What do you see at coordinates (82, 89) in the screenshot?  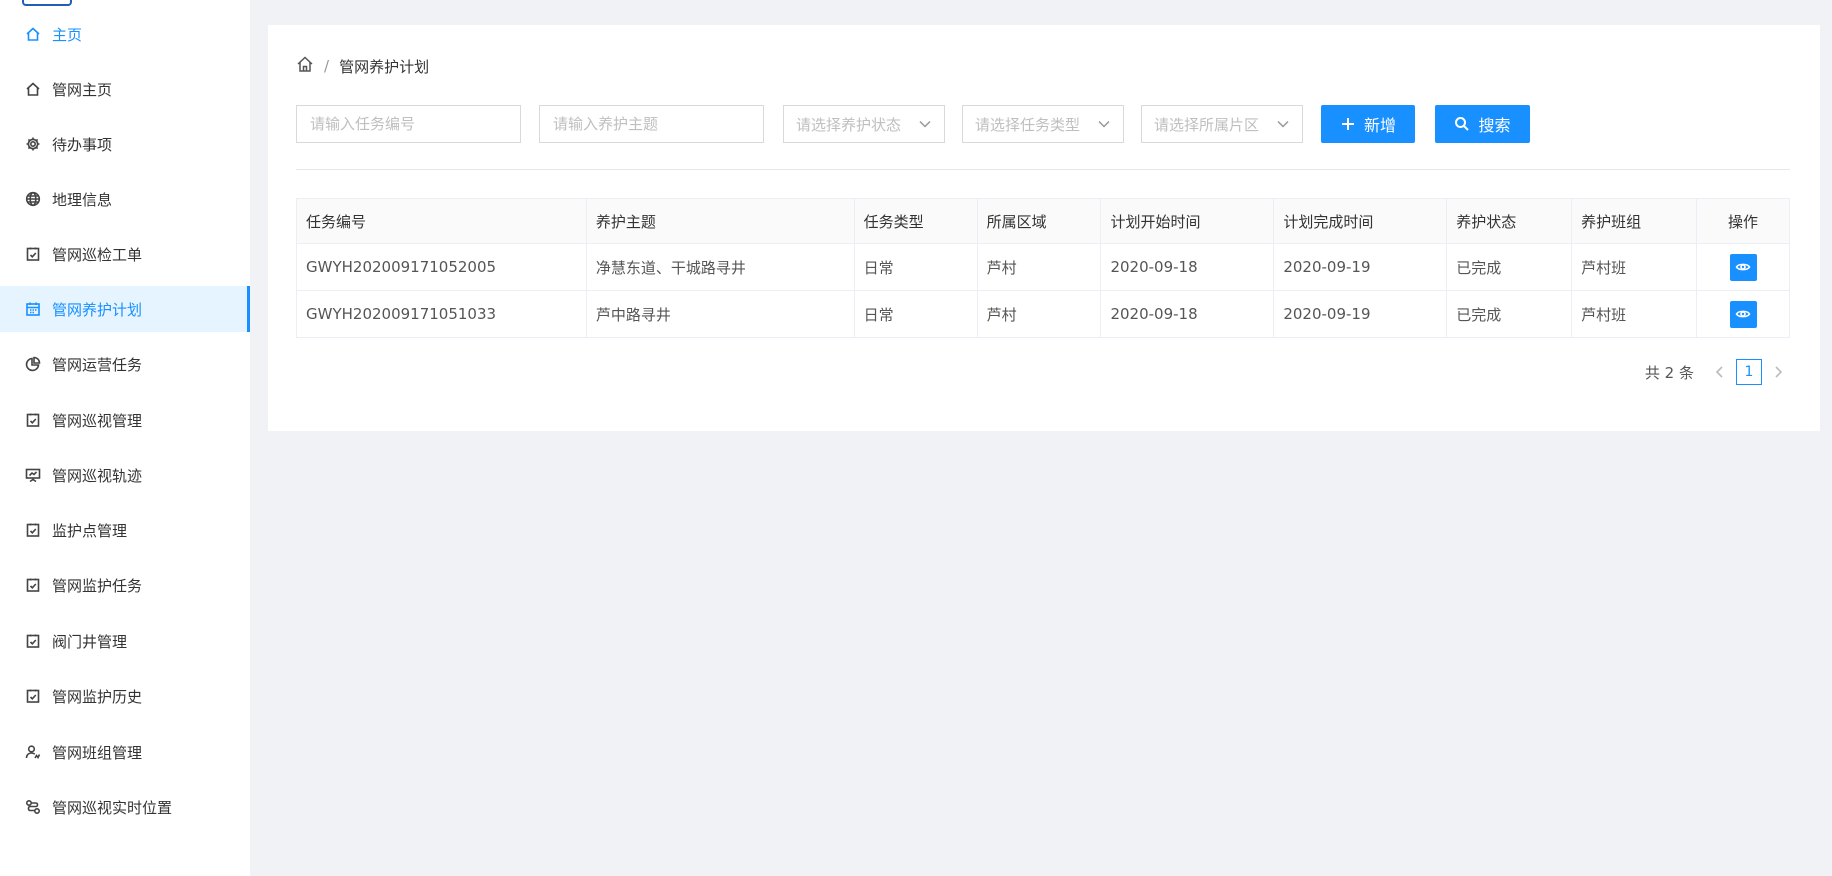 I see `sidebar-item-label: 管网主页` at bounding box center [82, 89].